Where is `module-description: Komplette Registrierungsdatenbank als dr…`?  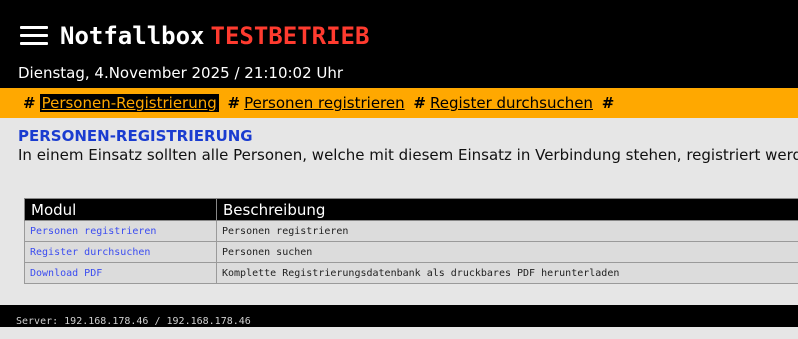 module-description: Komplette Registrierungsdatenbank als dr… is located at coordinates (507, 273).